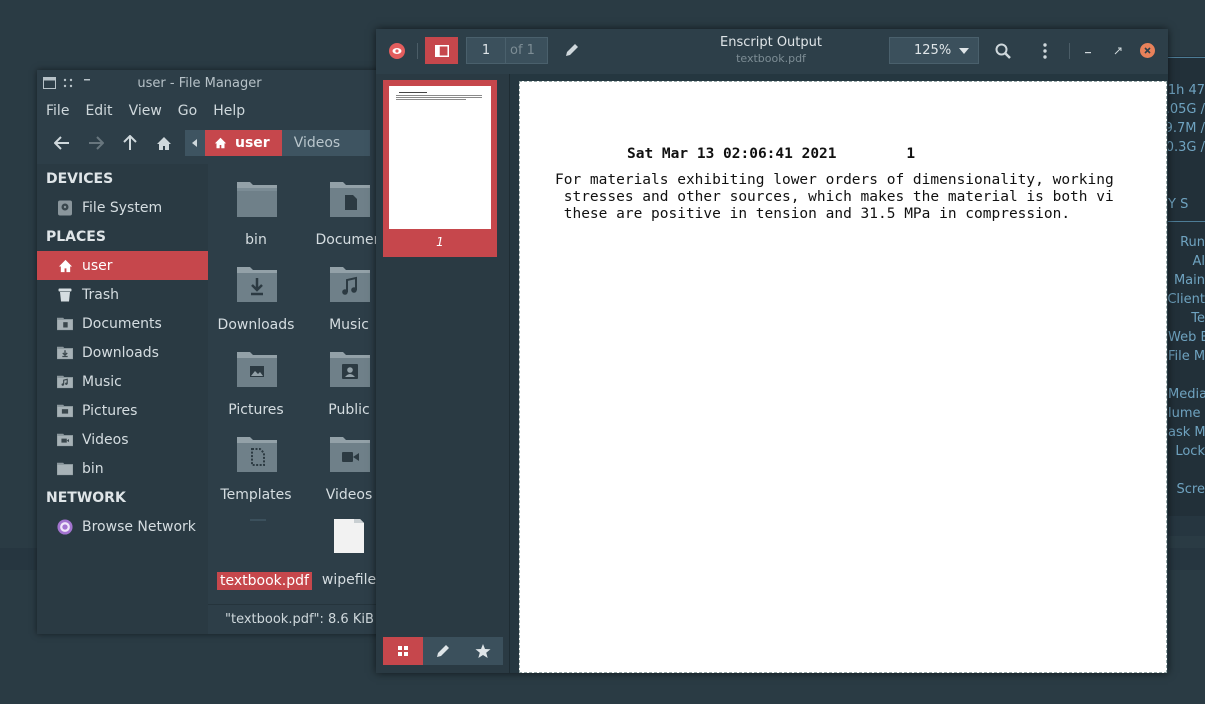  Describe the element at coordinates (65, 295) in the screenshot. I see `trash-icon` at that location.